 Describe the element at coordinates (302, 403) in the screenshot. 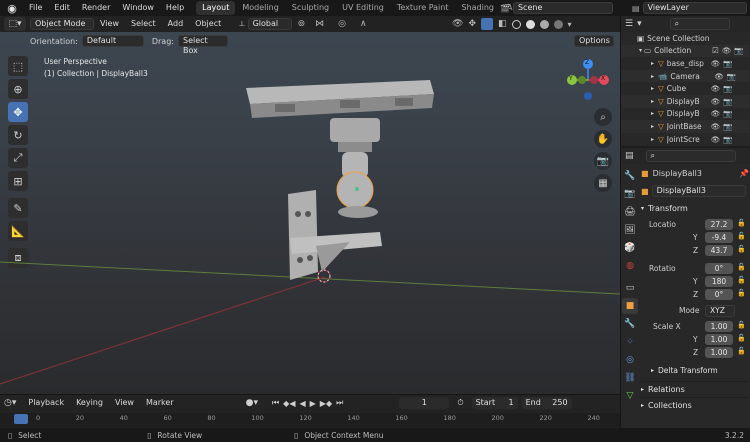

I see `play-reverse-icon: ◀` at that location.